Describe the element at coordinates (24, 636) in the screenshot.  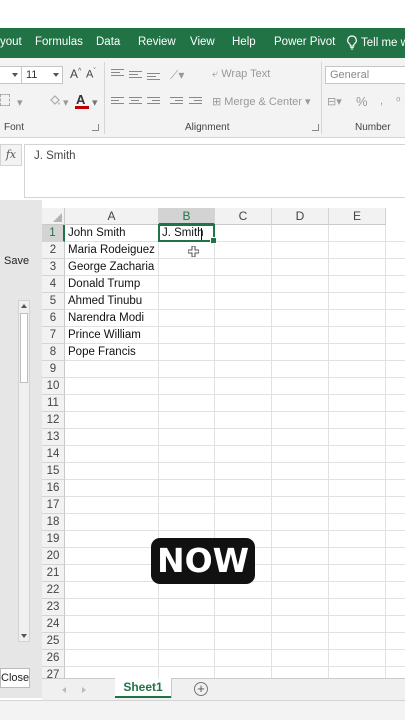
I see `scroll-down-icon` at that location.